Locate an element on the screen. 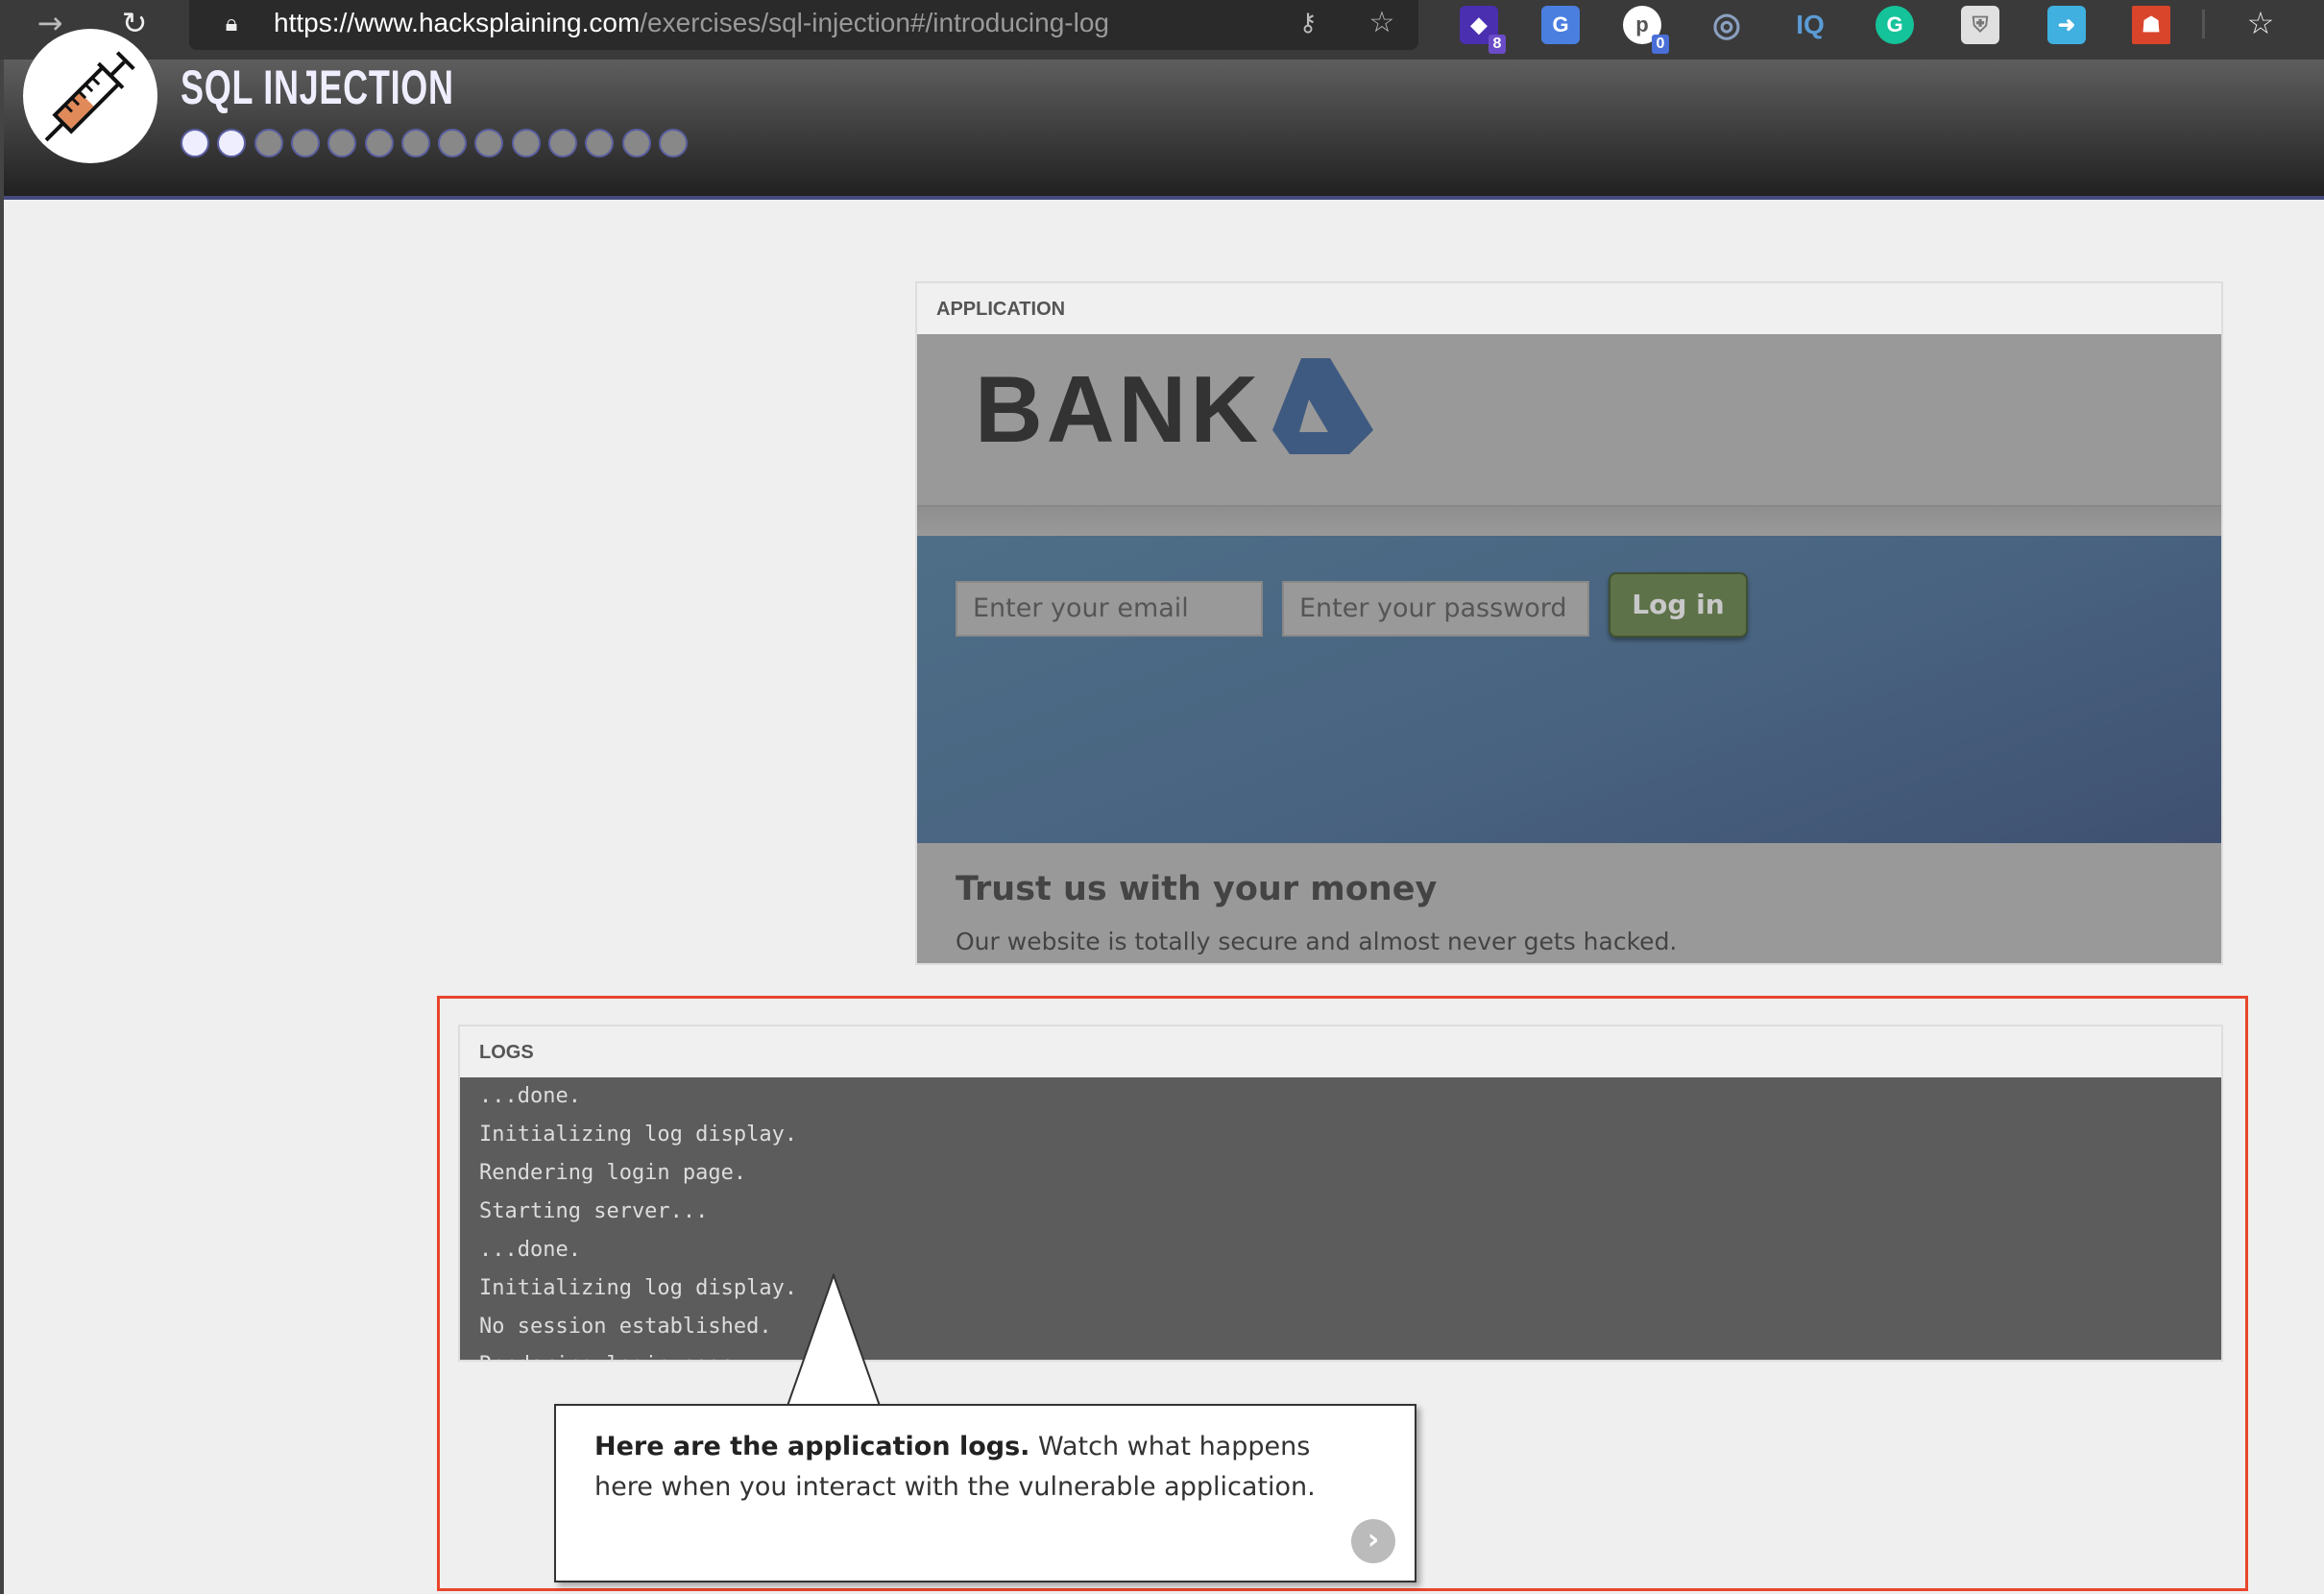  password-input: Enter your password is located at coordinates (1436, 609).